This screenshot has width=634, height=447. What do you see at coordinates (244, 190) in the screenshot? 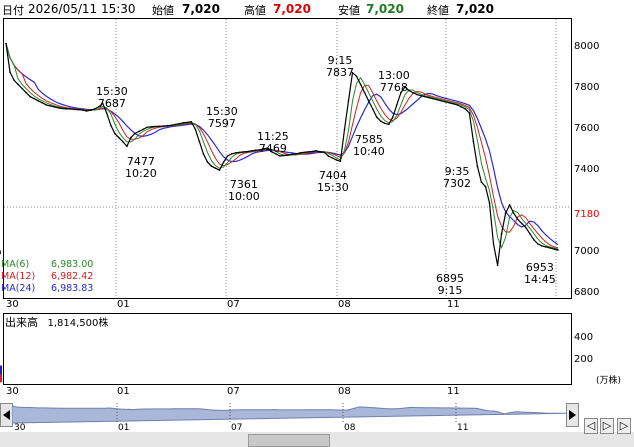
I see `annotation: 7361 10:00` at bounding box center [244, 190].